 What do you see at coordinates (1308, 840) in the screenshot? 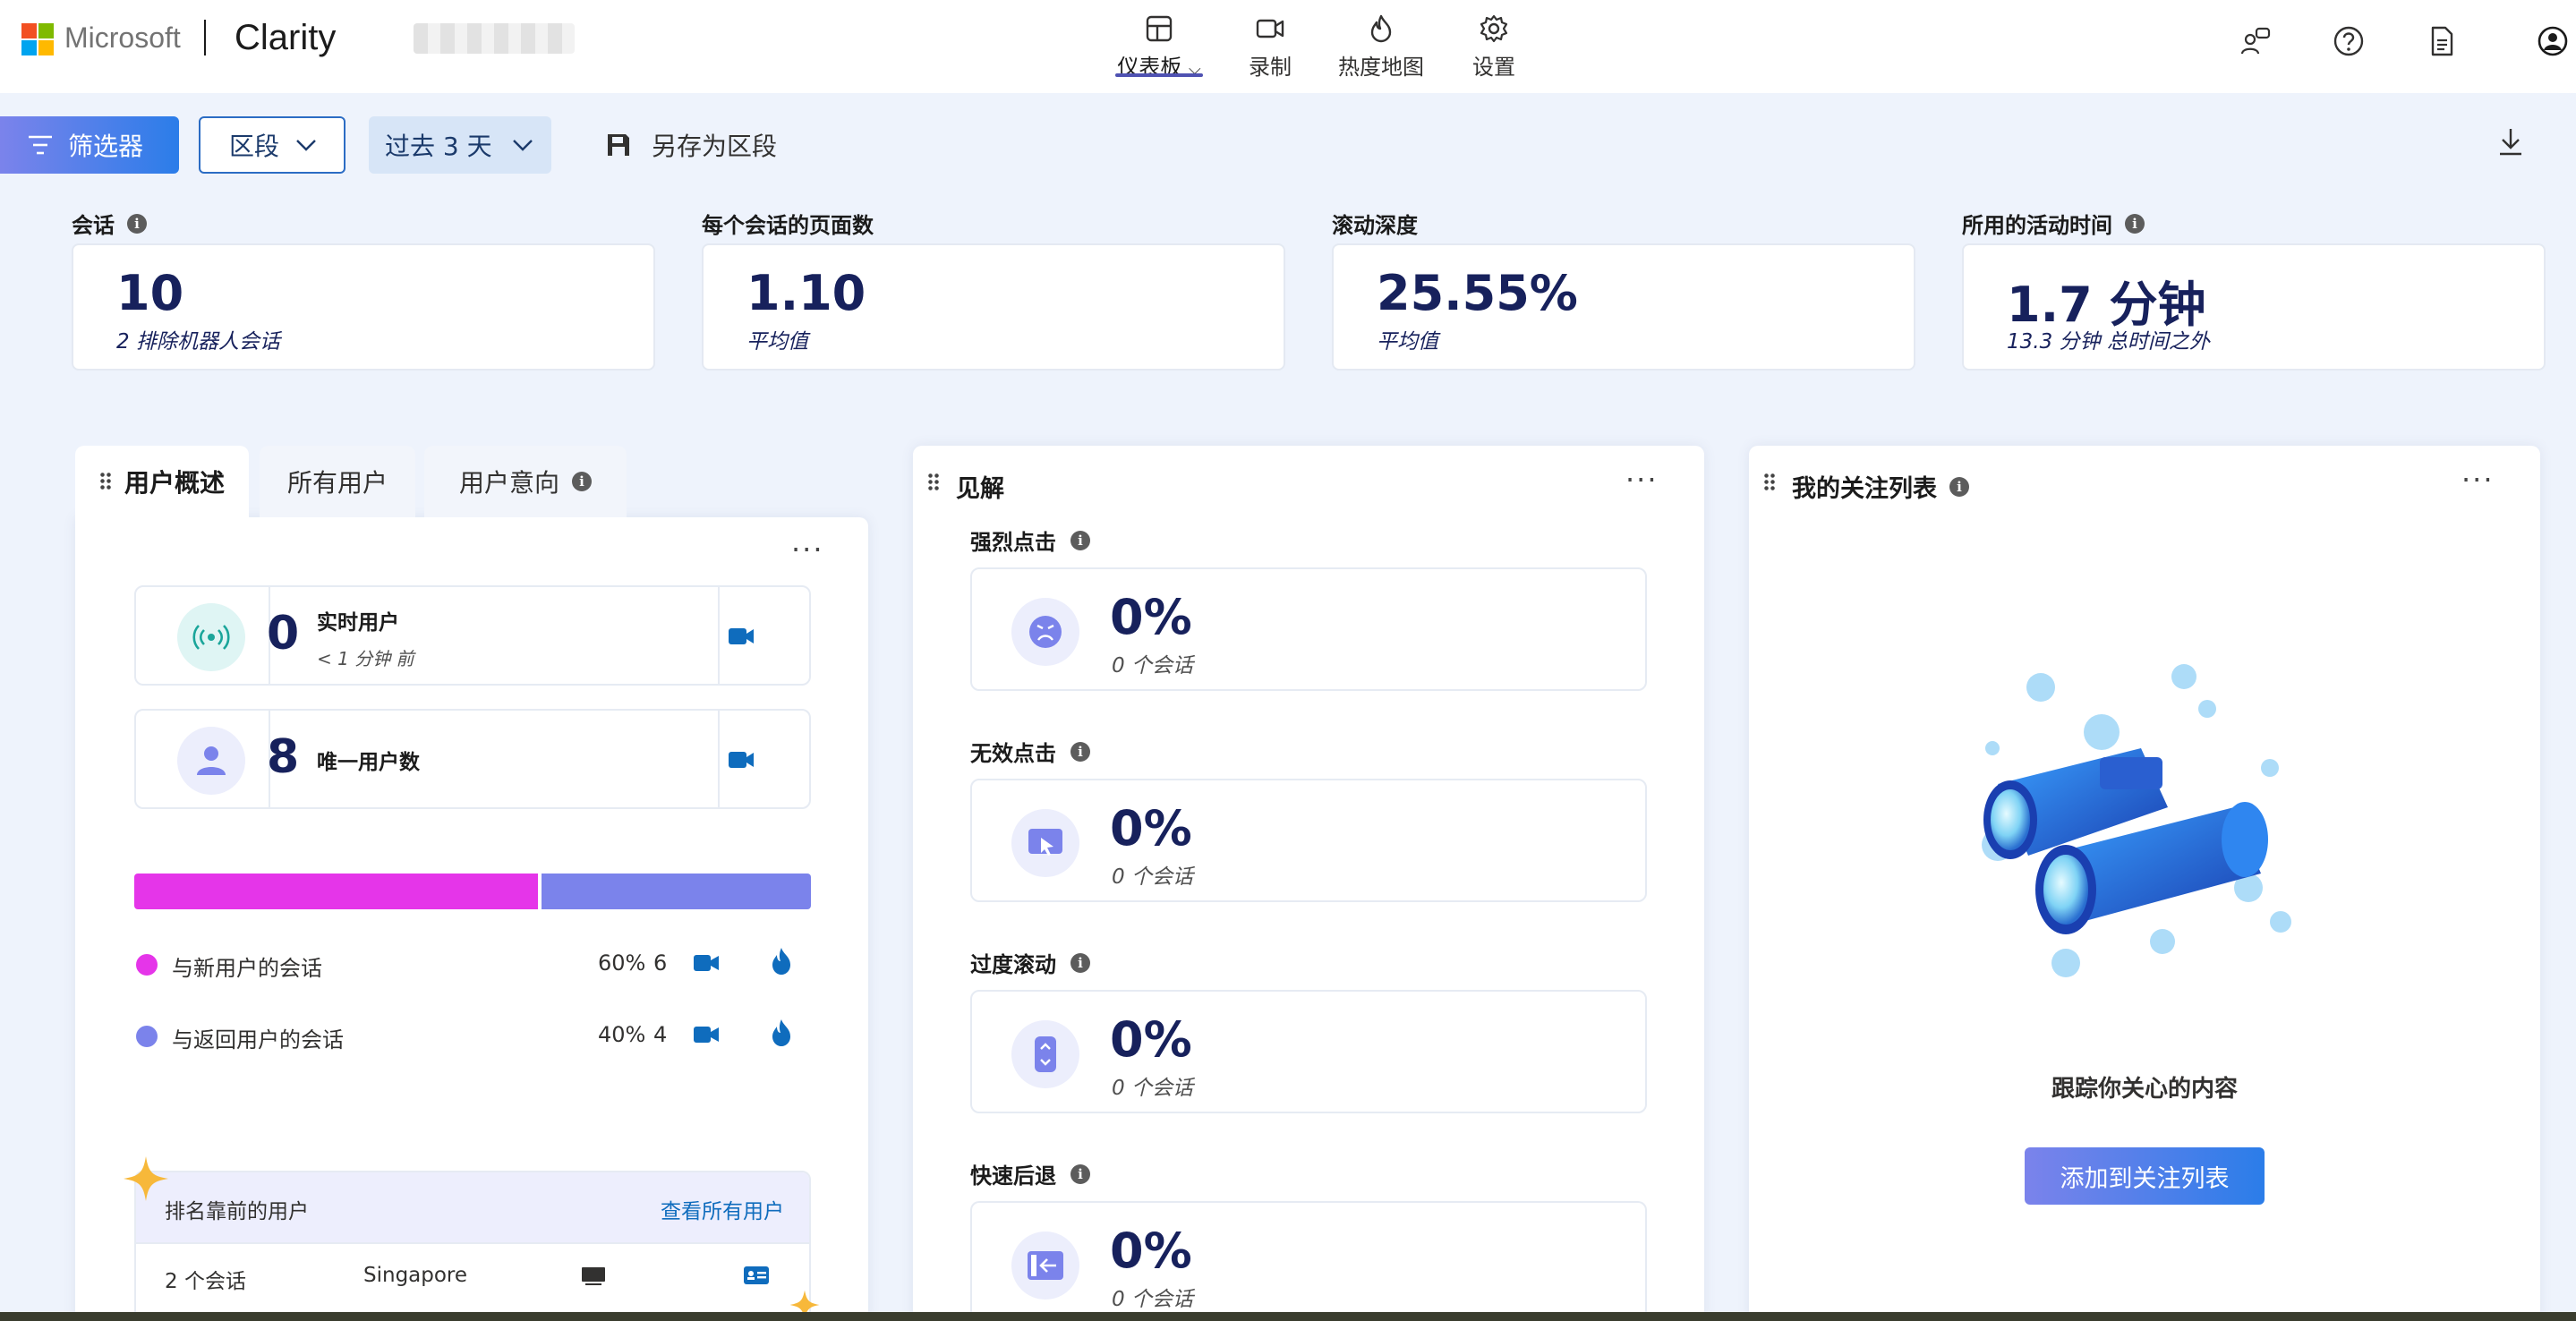
I see `insight-card-dead-clicks: 0% 0 个会话` at bounding box center [1308, 840].